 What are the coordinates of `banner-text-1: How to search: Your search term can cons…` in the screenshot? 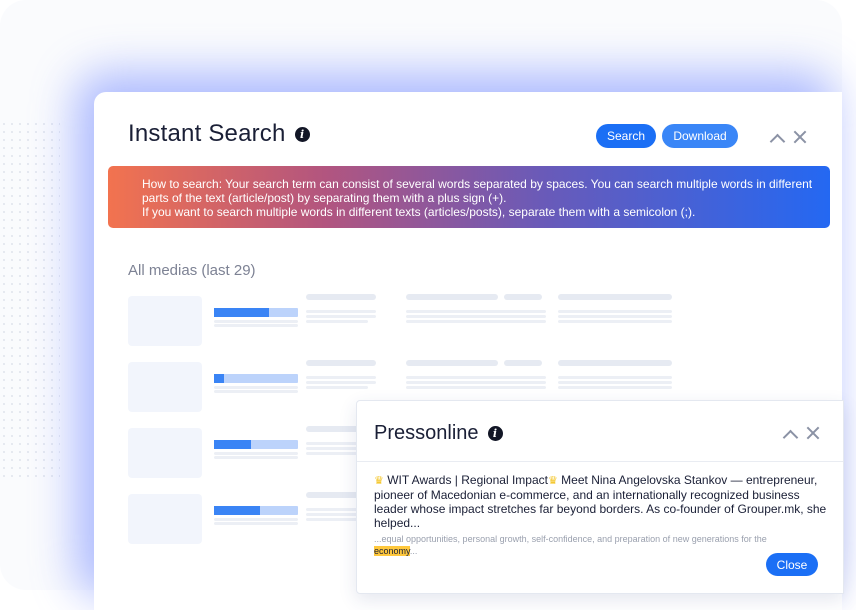 It's located at (477, 191).